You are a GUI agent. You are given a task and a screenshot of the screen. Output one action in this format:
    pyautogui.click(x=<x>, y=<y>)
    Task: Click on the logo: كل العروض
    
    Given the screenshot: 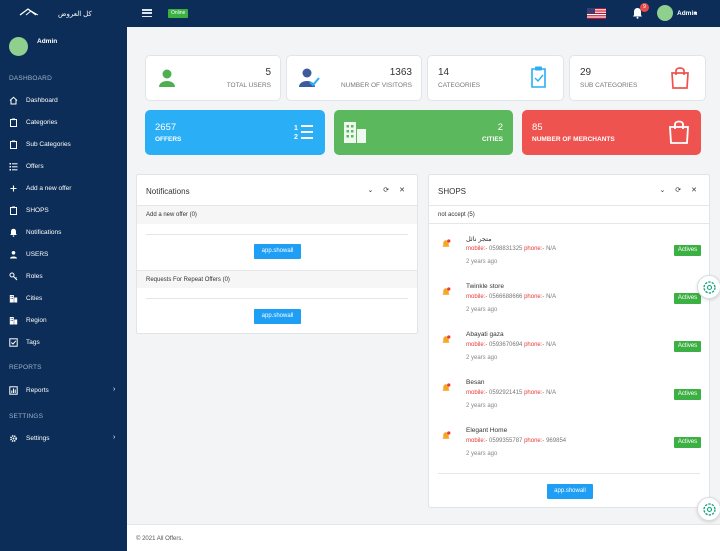 What is the action you would take?
    pyautogui.click(x=68, y=14)
    